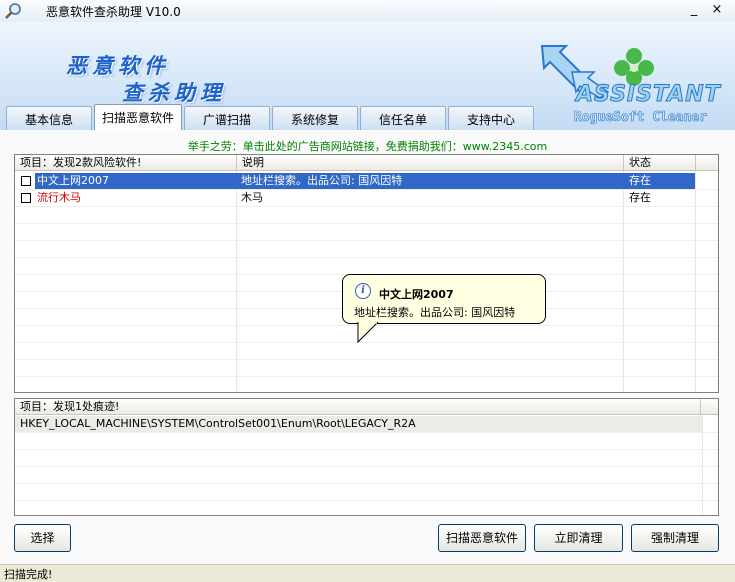 The width and height of the screenshot is (735, 582). What do you see at coordinates (13, 11) in the screenshot?
I see `magnifier-icon` at bounding box center [13, 11].